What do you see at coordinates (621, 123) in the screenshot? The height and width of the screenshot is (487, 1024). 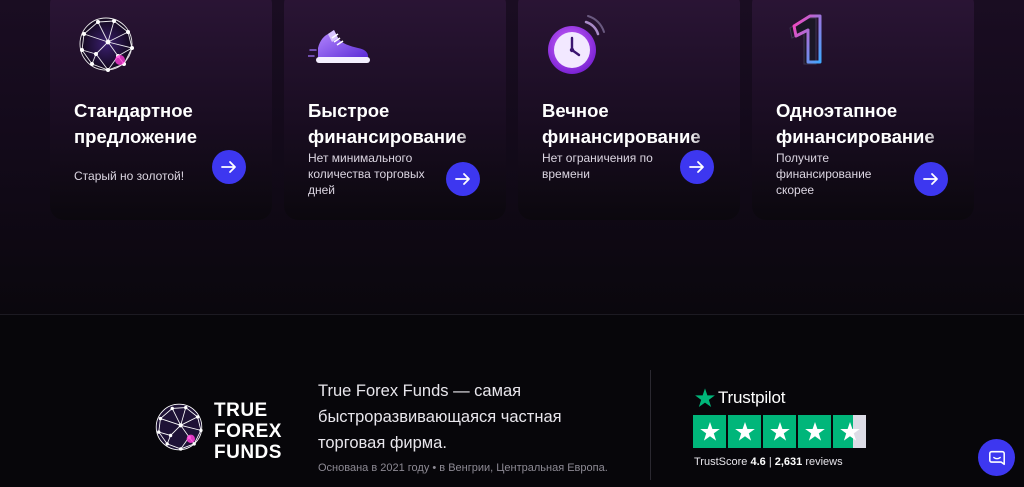 I see `card-title: Вечное финансирование` at bounding box center [621, 123].